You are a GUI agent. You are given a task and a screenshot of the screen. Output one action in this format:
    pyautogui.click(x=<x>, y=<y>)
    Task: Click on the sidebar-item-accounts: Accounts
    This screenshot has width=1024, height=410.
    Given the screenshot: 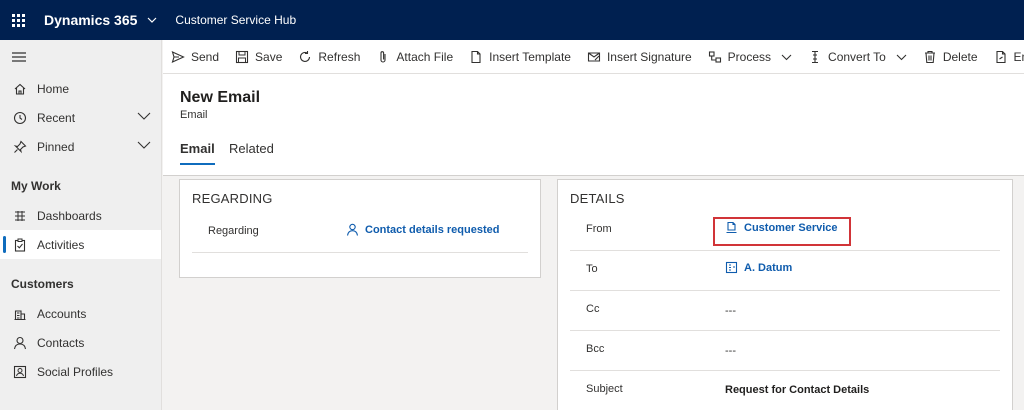 What is the action you would take?
    pyautogui.click(x=80, y=313)
    